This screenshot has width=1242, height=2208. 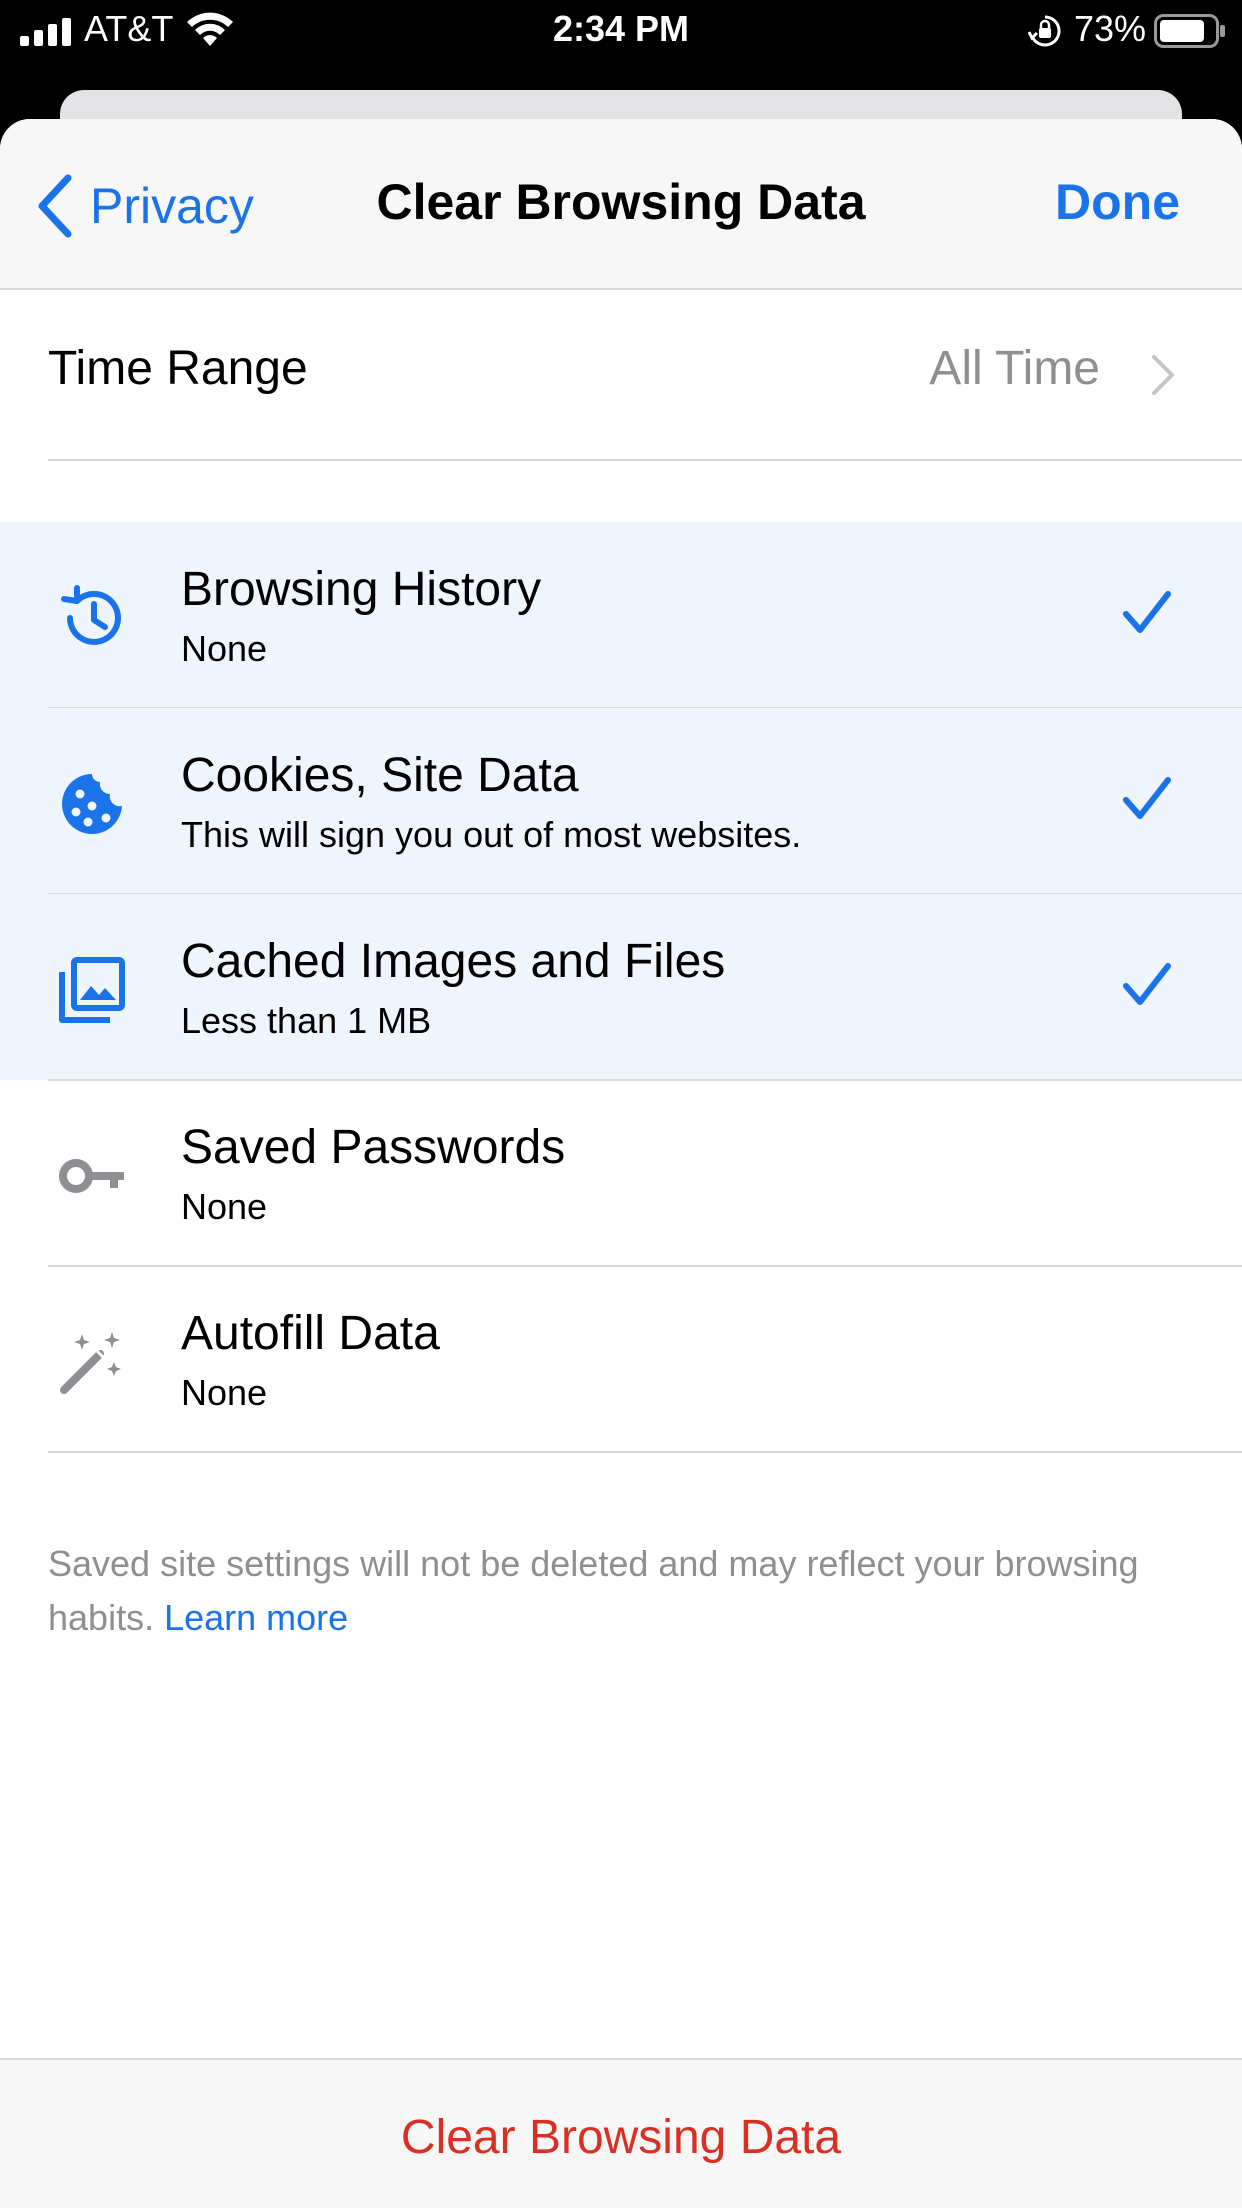 What do you see at coordinates (621, 1359) in the screenshot?
I see `autofill-data-item: Autofill Data None` at bounding box center [621, 1359].